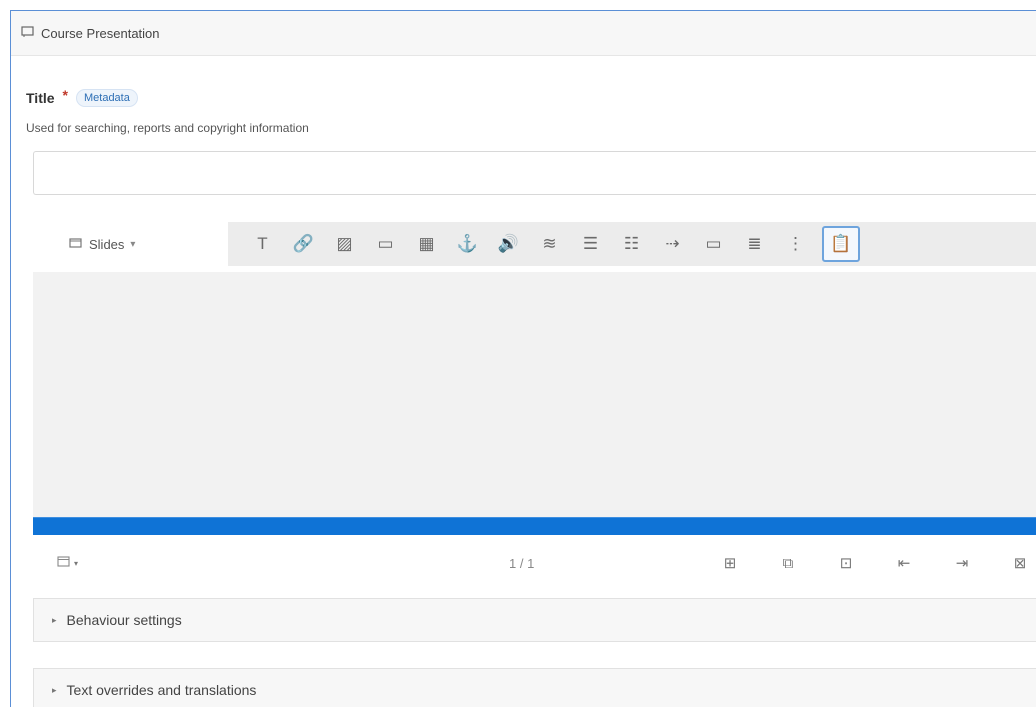 This screenshot has height=707, width=1036. Describe the element at coordinates (161, 690) in the screenshot. I see `section-label: Text overrides and translations` at that location.